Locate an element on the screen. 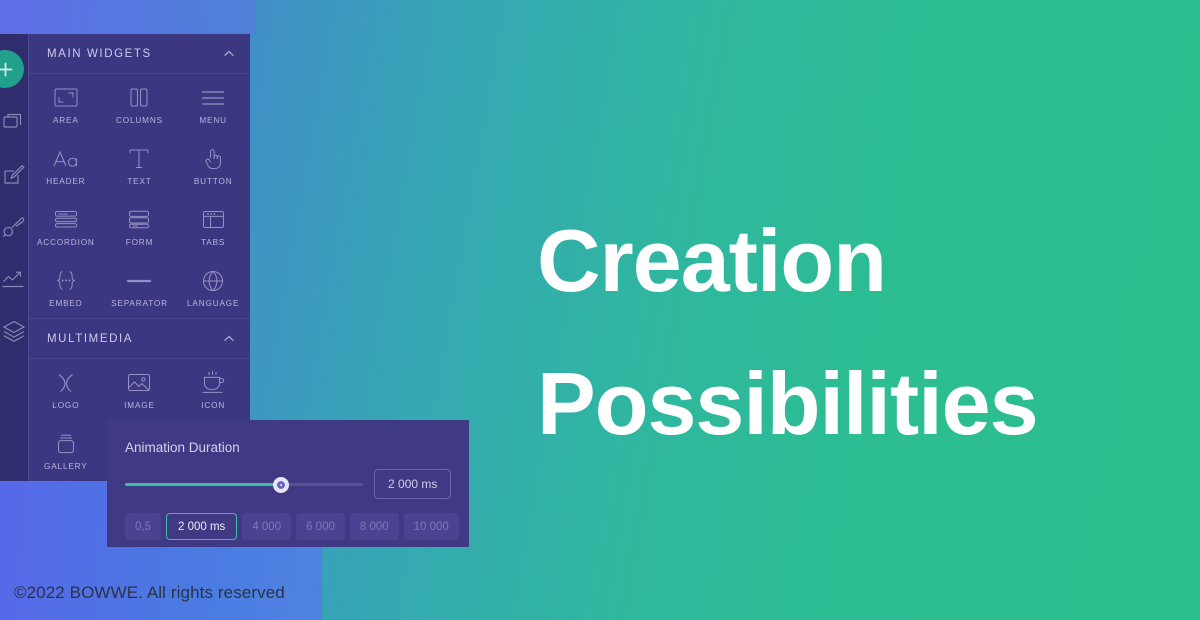 The height and width of the screenshot is (620, 1200). widget-label: IMAGE is located at coordinates (139, 405).